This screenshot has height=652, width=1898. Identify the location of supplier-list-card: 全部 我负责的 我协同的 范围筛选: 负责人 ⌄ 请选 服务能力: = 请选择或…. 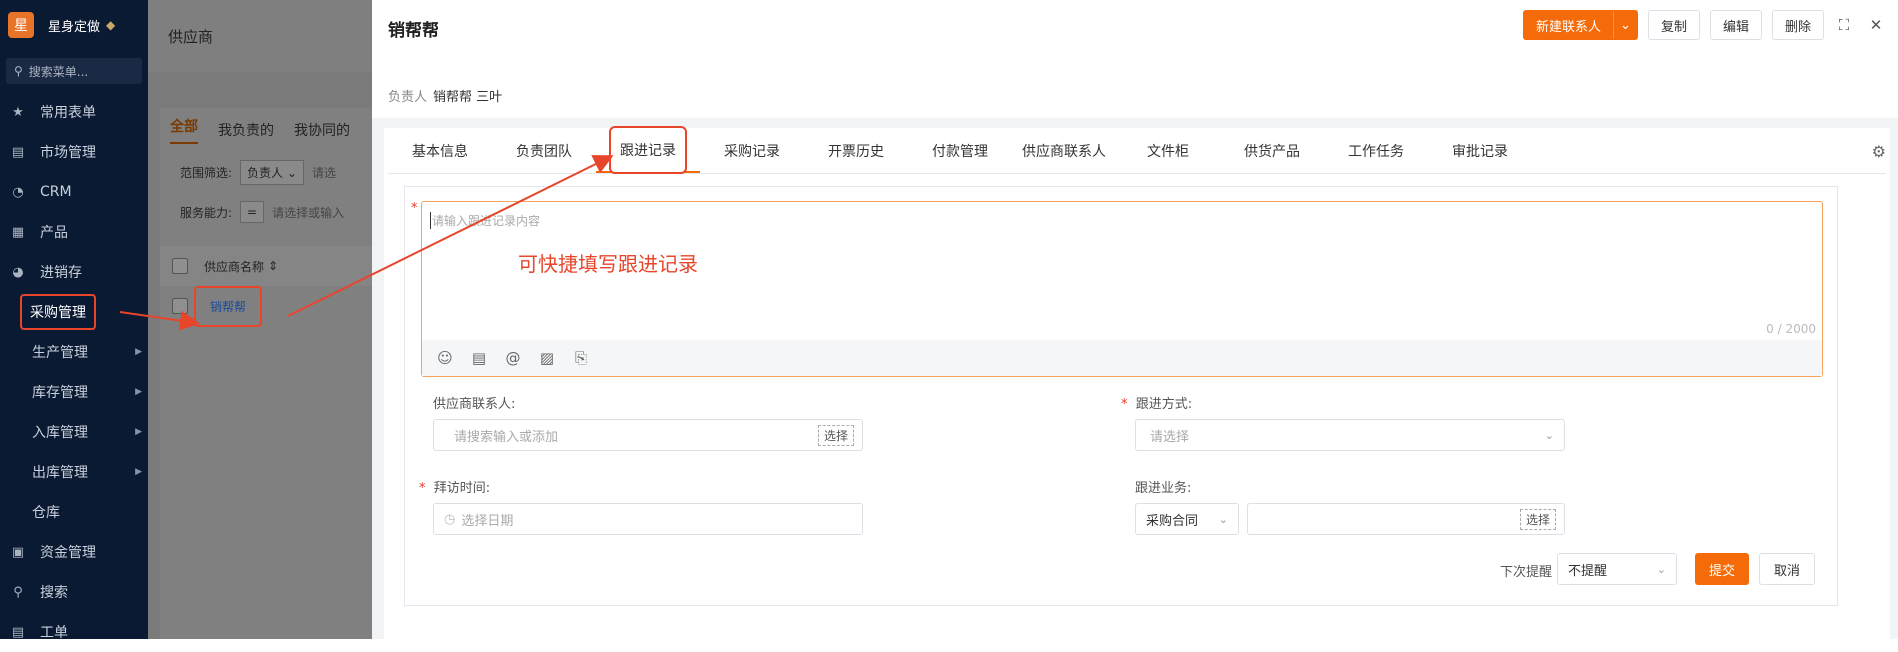
(266, 373).